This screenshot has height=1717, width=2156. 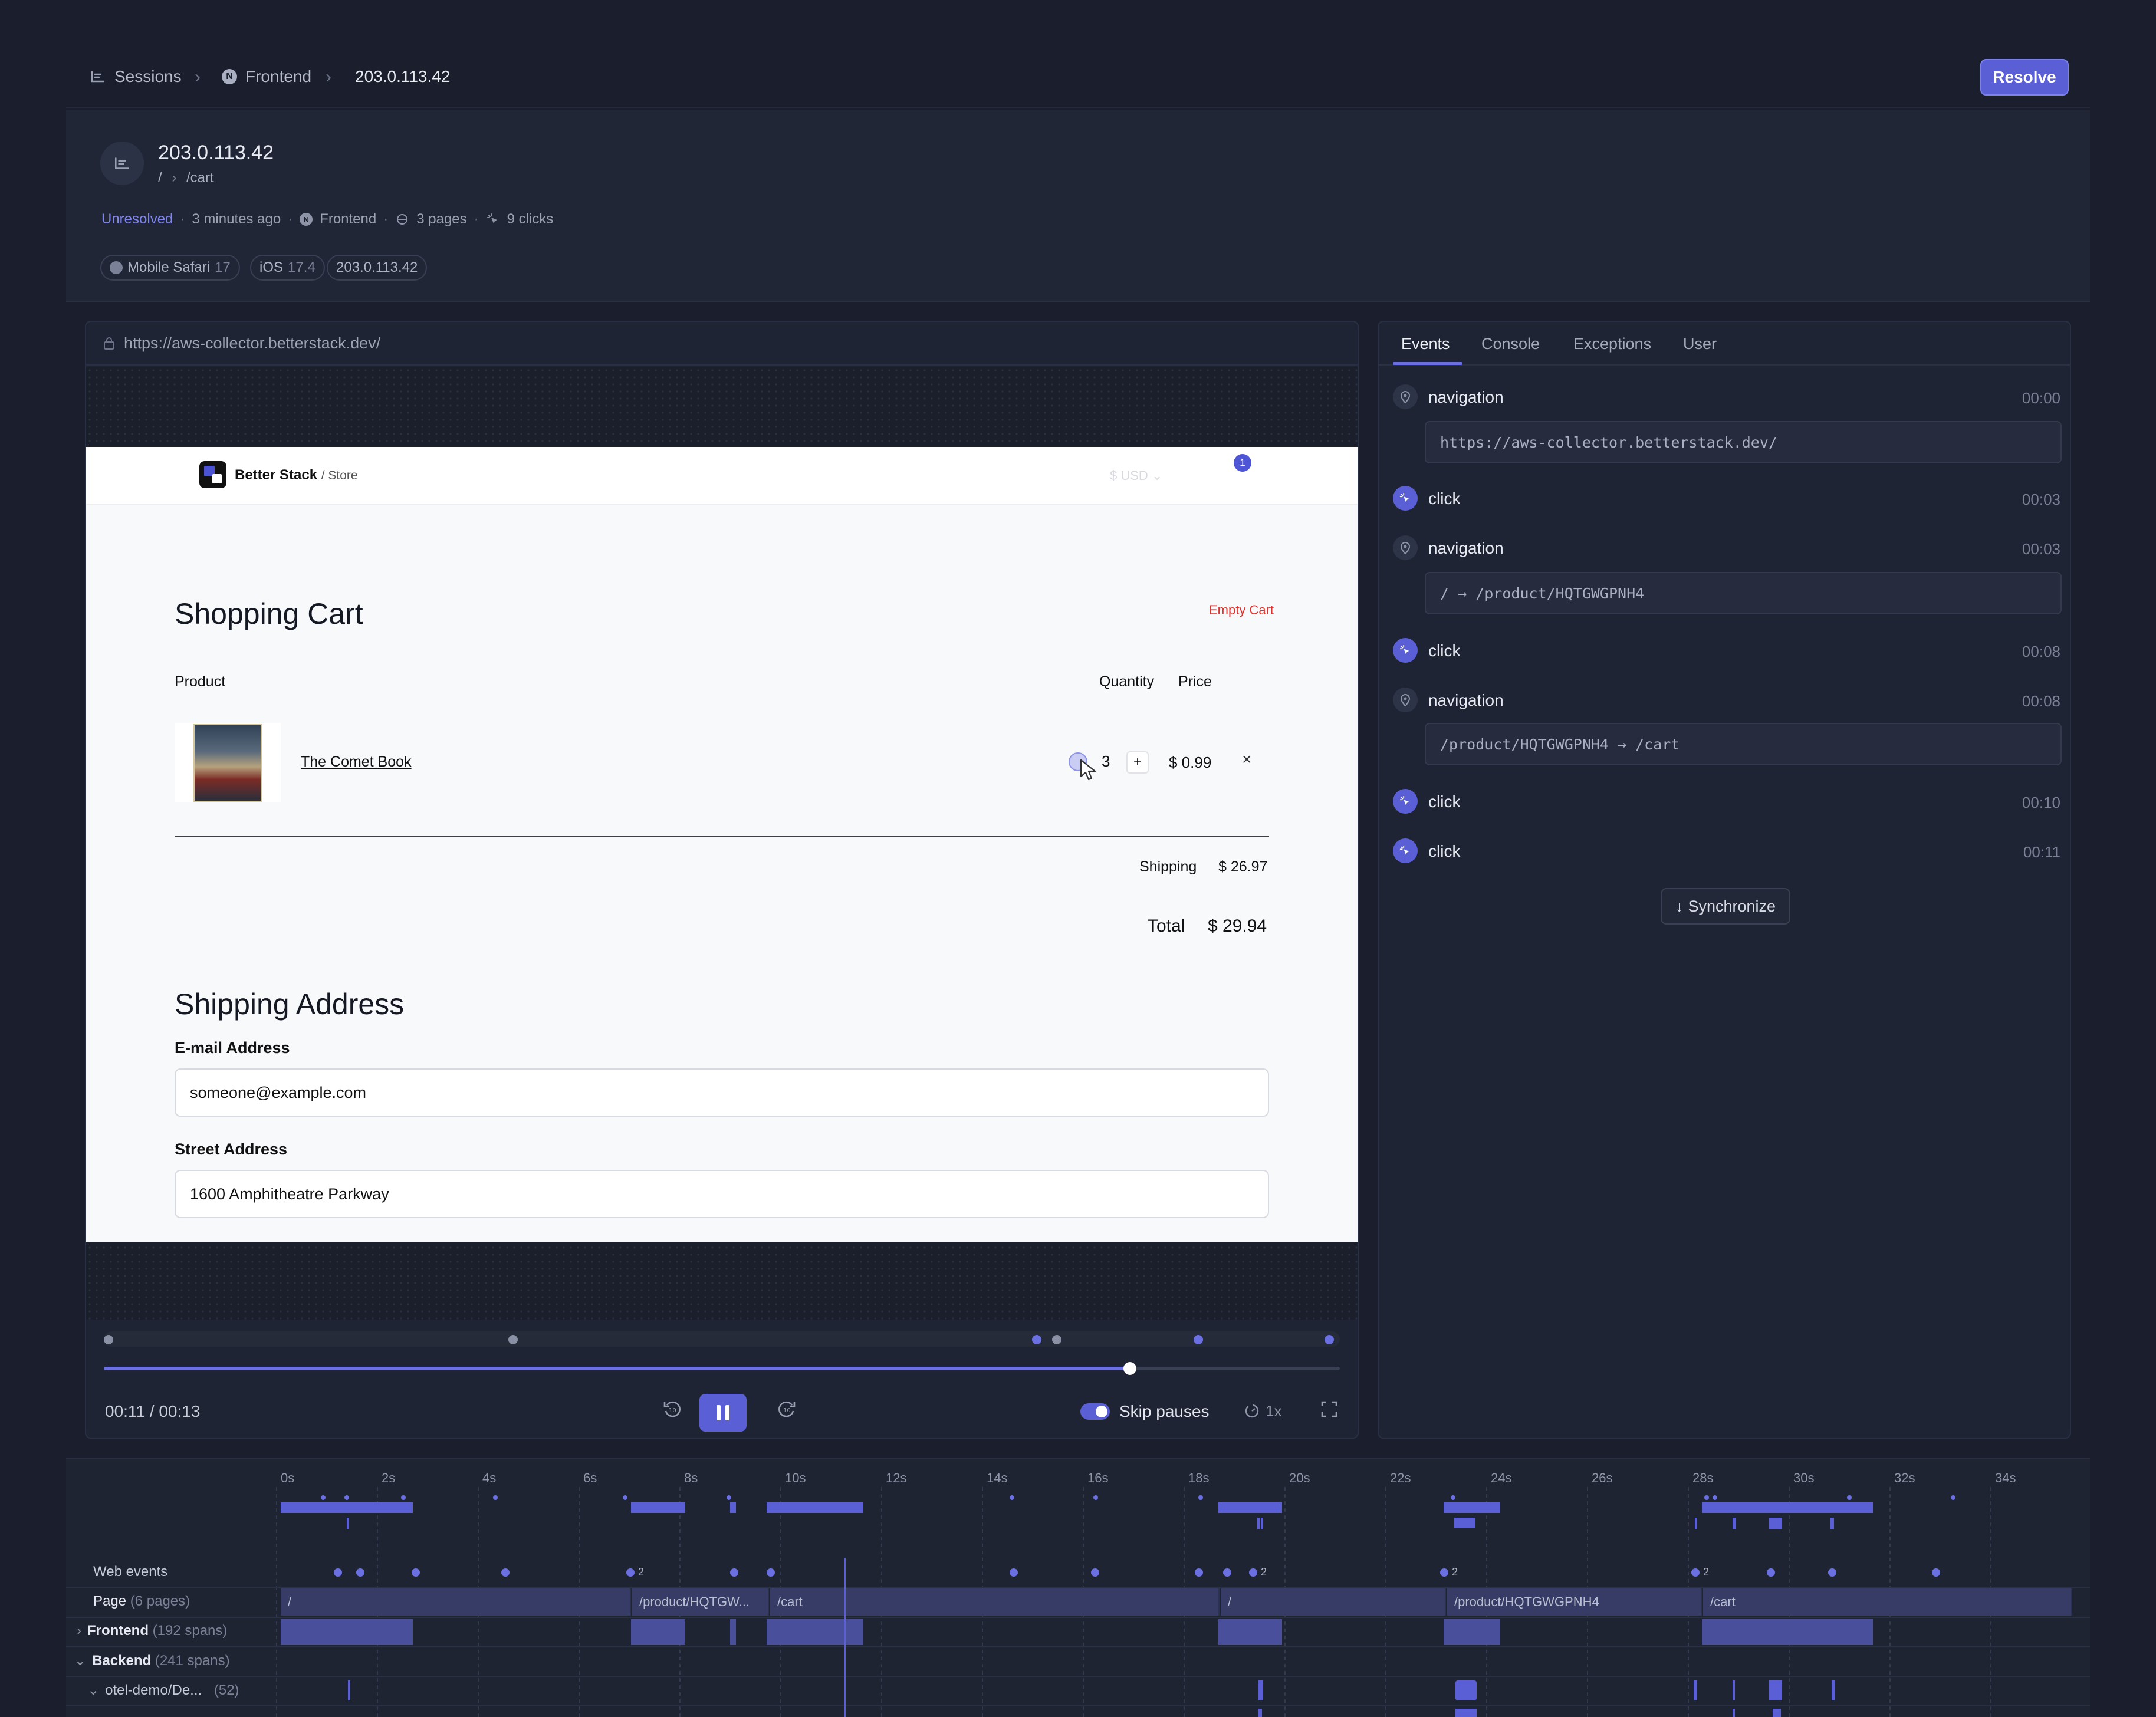 I want to click on tab-console: Console, so click(x=1510, y=344).